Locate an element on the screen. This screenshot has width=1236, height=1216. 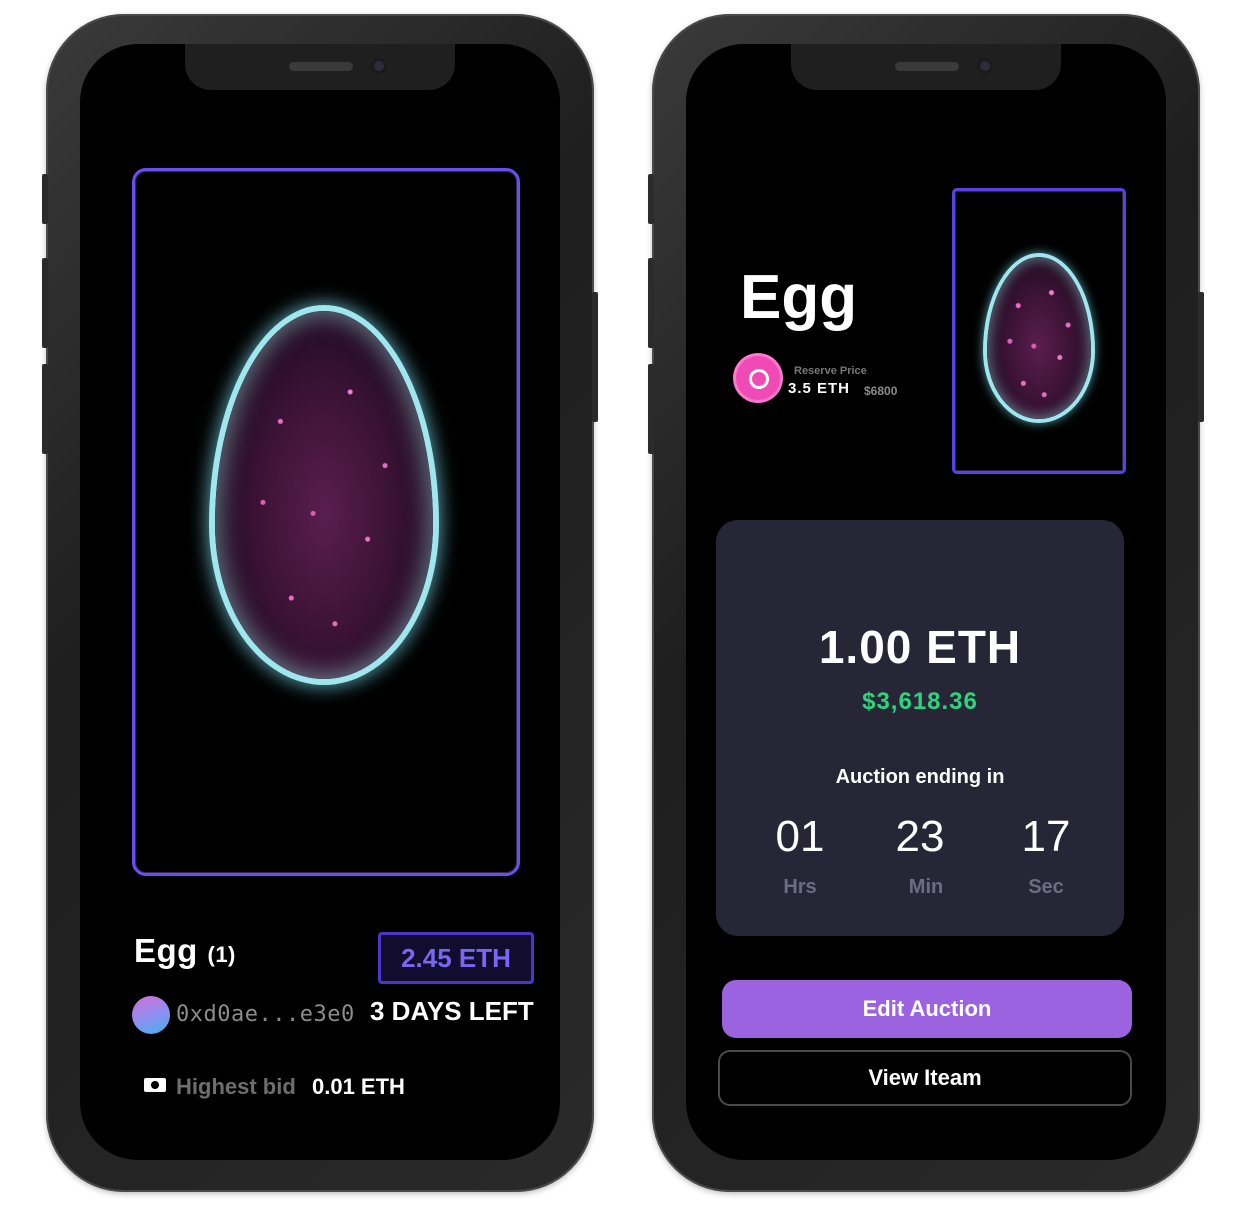
edit-auction-button: Edit Auction is located at coordinates (927, 1009).